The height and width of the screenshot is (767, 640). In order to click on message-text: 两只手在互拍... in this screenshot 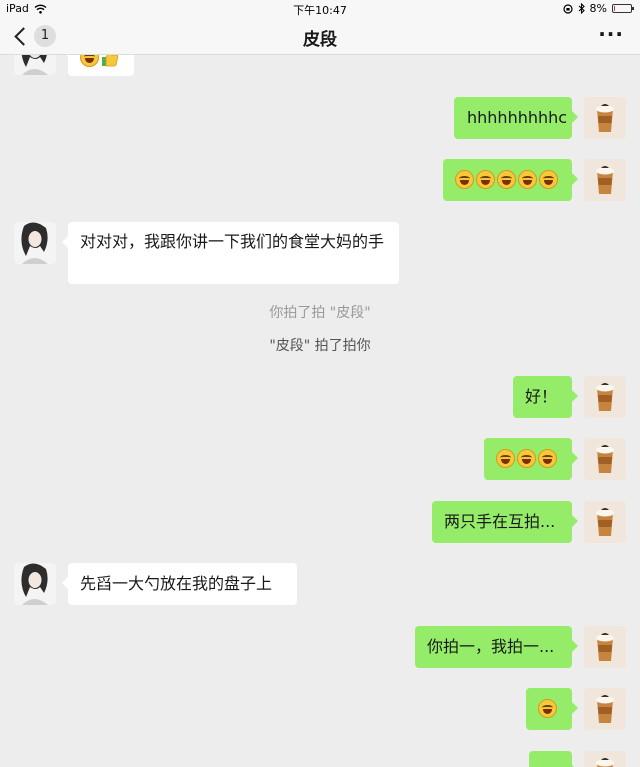, I will do `click(500, 521)`.